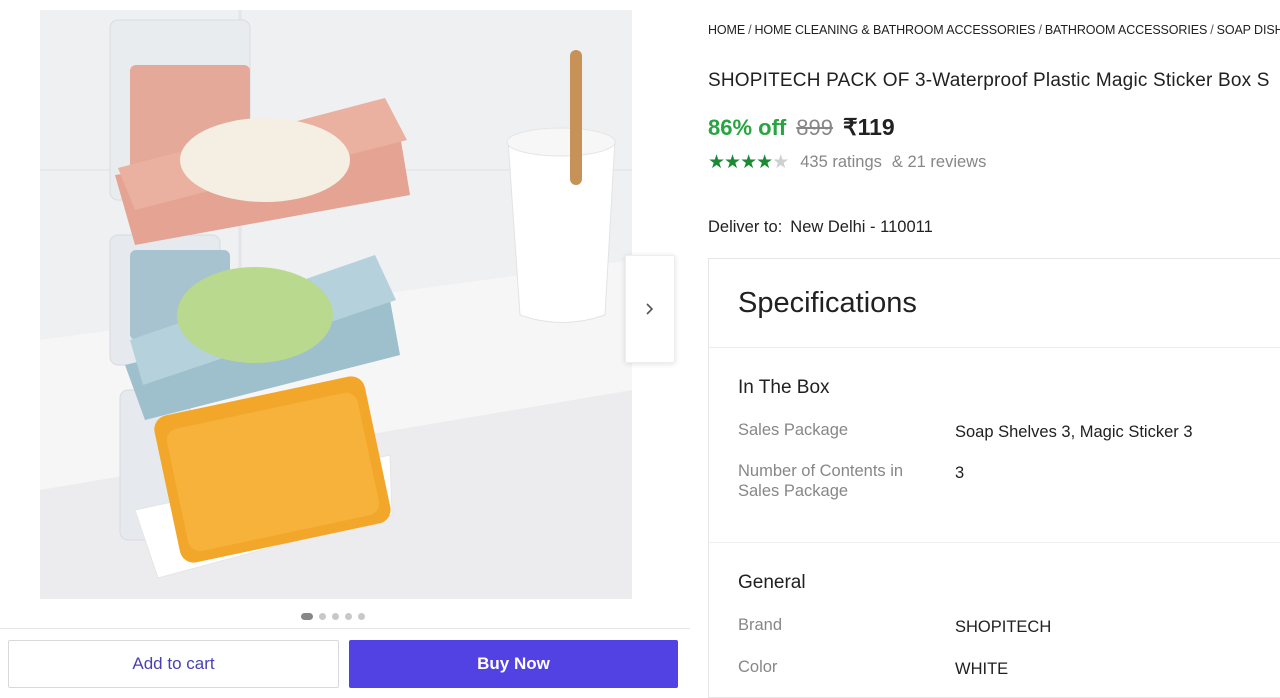  Describe the element at coordinates (726, 30) in the screenshot. I see `breadcrumb-home: HOME` at that location.